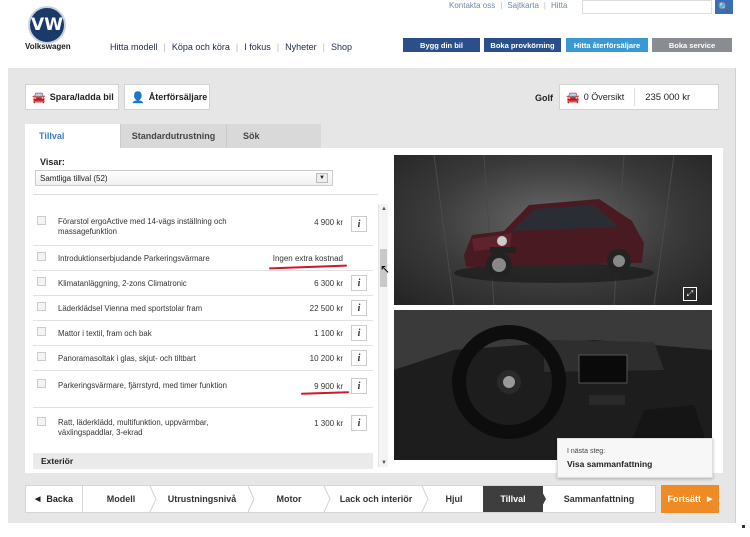 This screenshot has width=750, height=537. I want to click on car-exterior-image, so click(553, 230).